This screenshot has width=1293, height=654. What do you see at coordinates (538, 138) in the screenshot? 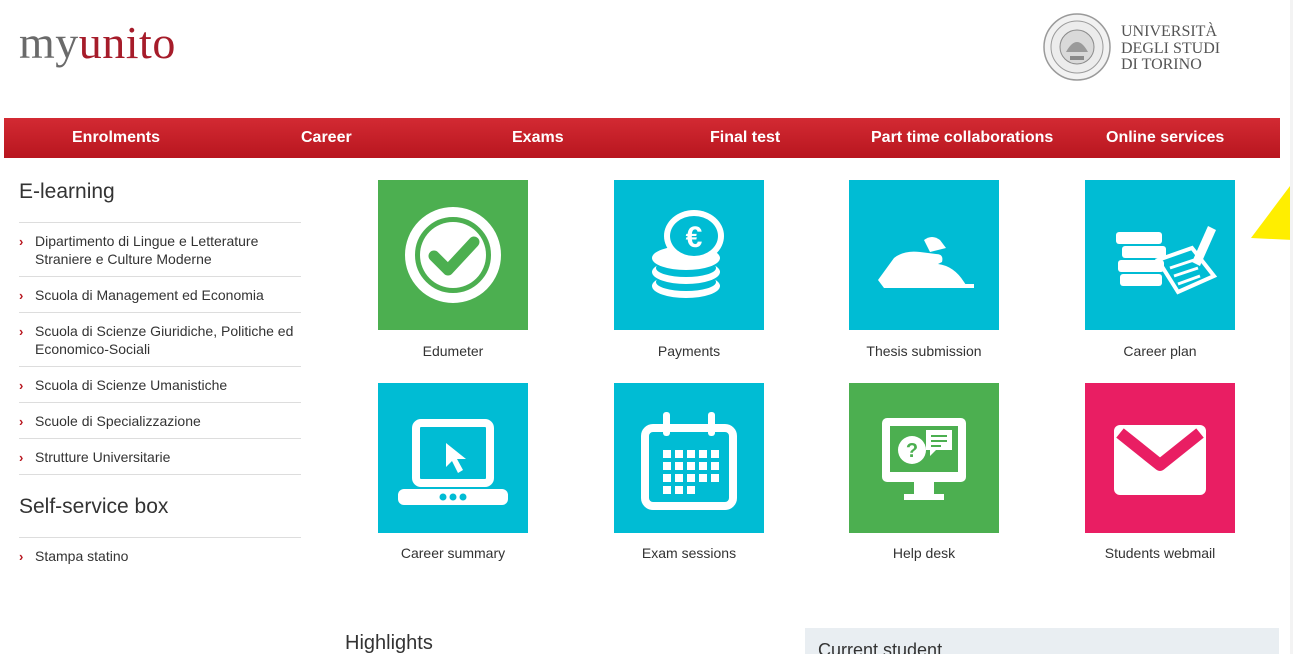
I see `nav-exams: Exams` at bounding box center [538, 138].